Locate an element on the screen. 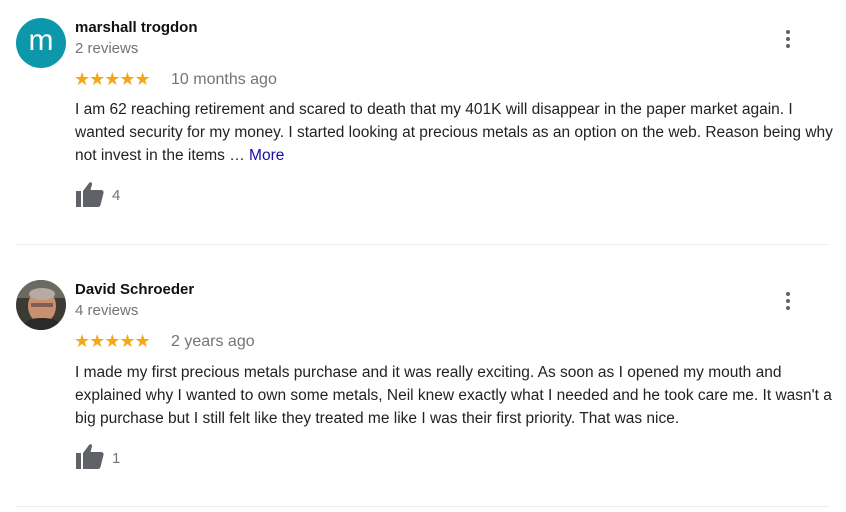 The height and width of the screenshot is (512, 846). reviewer-photo is located at coordinates (41, 305).